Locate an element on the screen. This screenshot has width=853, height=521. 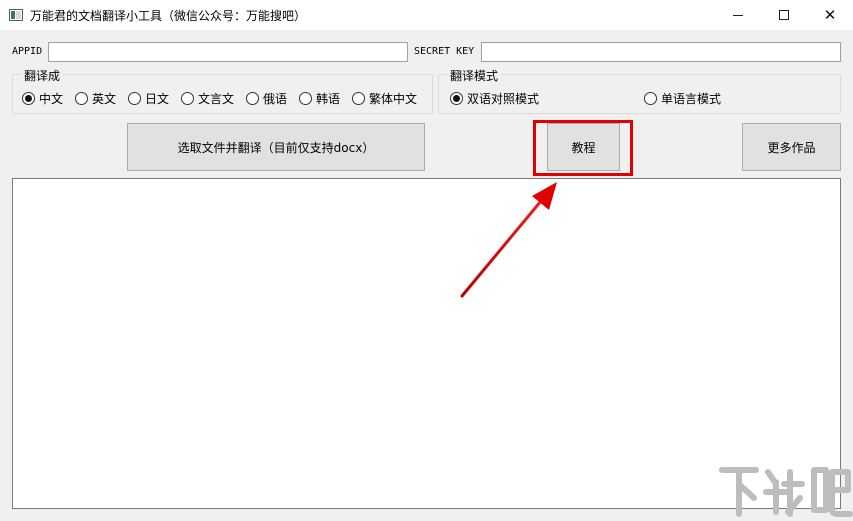
radio-lang-ko: 韩语 is located at coordinates (319, 98).